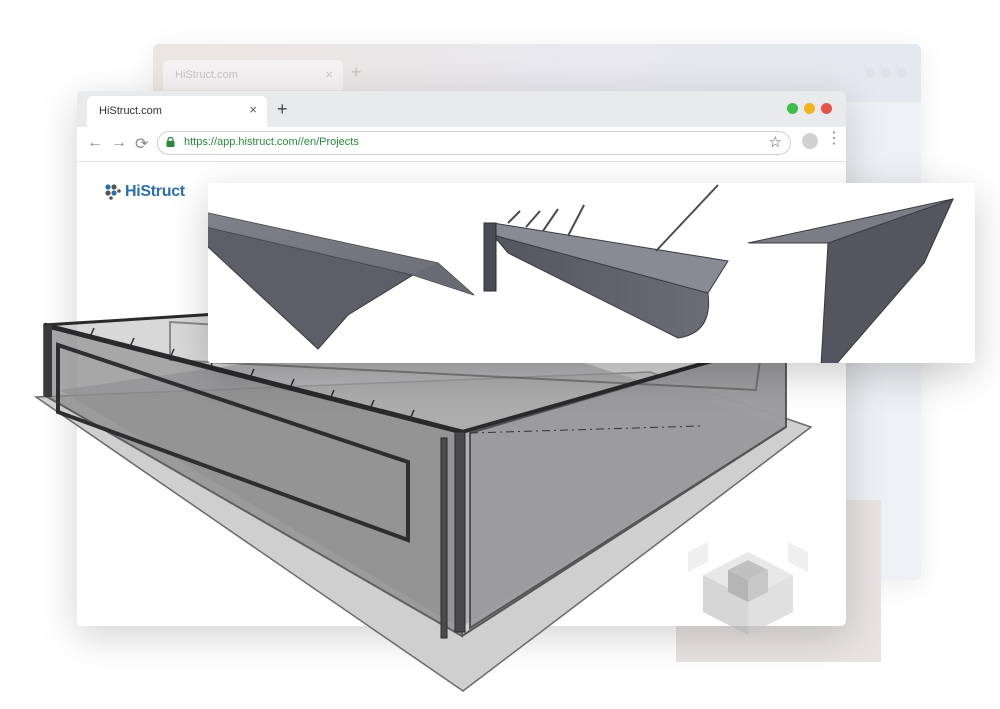 Image resolution: width=1000 pixels, height=709 pixels. I want to click on background-window-controls, so click(886, 73).